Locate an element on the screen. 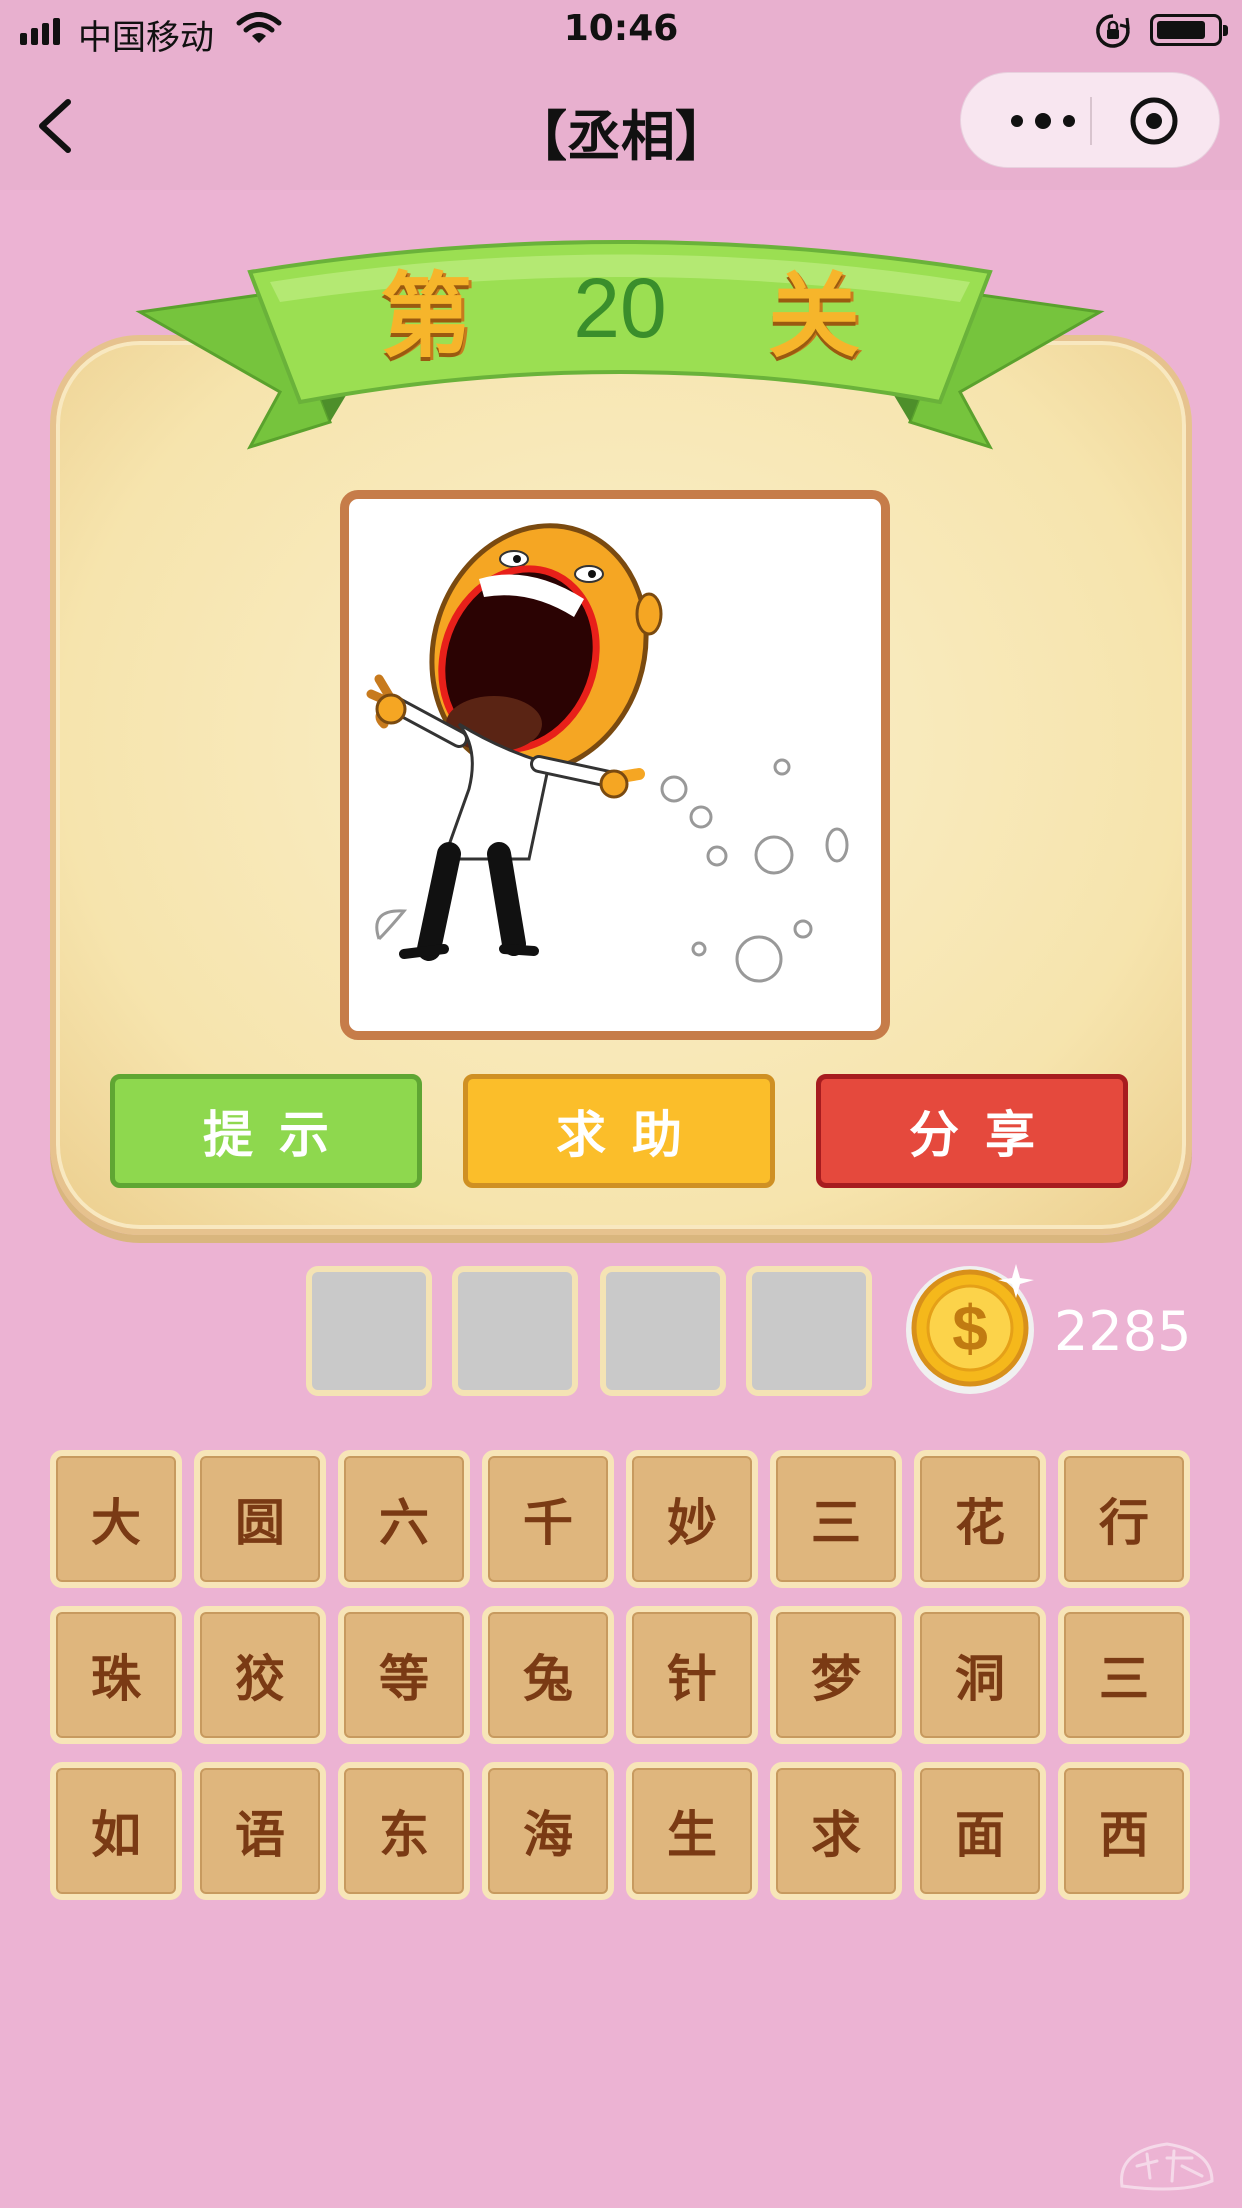 Image resolution: width=1242 pixels, height=2208 pixels. capsule-divider is located at coordinates (1091, 121).